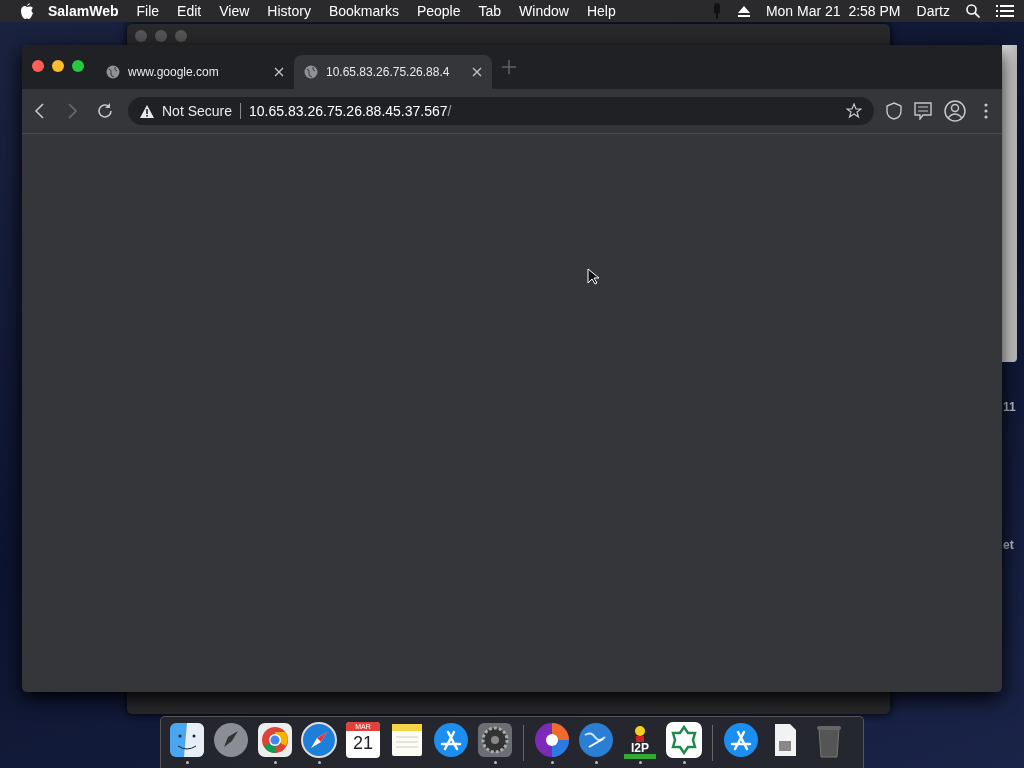 Image resolution: width=1024 pixels, height=768 pixels. What do you see at coordinates (986, 111) in the screenshot?
I see `more-icon` at bounding box center [986, 111].